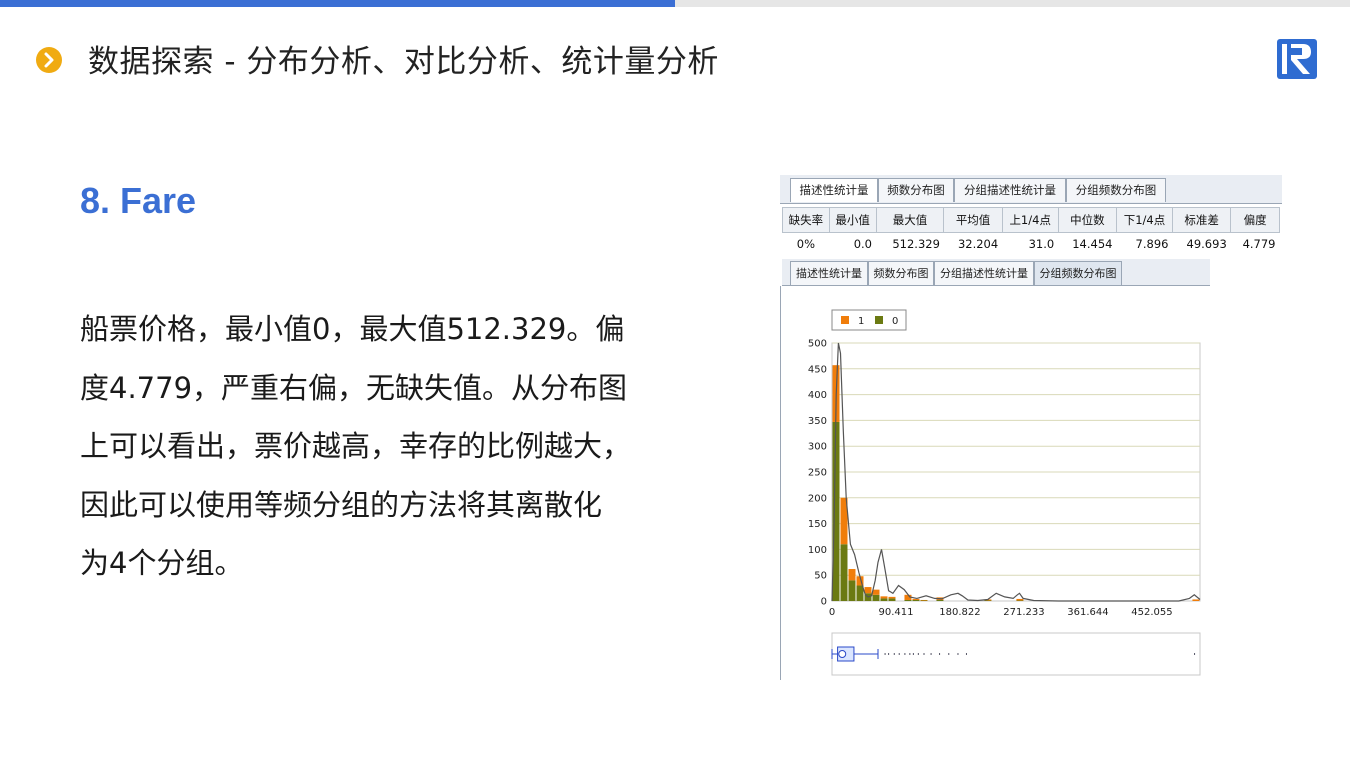  Describe the element at coordinates (1116, 190) in the screenshot. I see `tab-group-frequency-chart: 分组频数分布图` at that location.